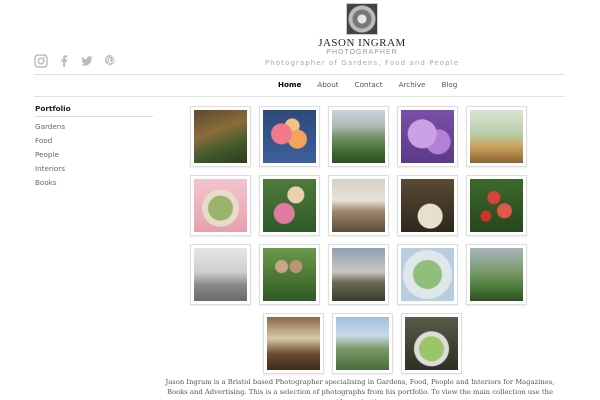  Describe the element at coordinates (299, 96) in the screenshot. I see `header-divider-bottom` at that location.